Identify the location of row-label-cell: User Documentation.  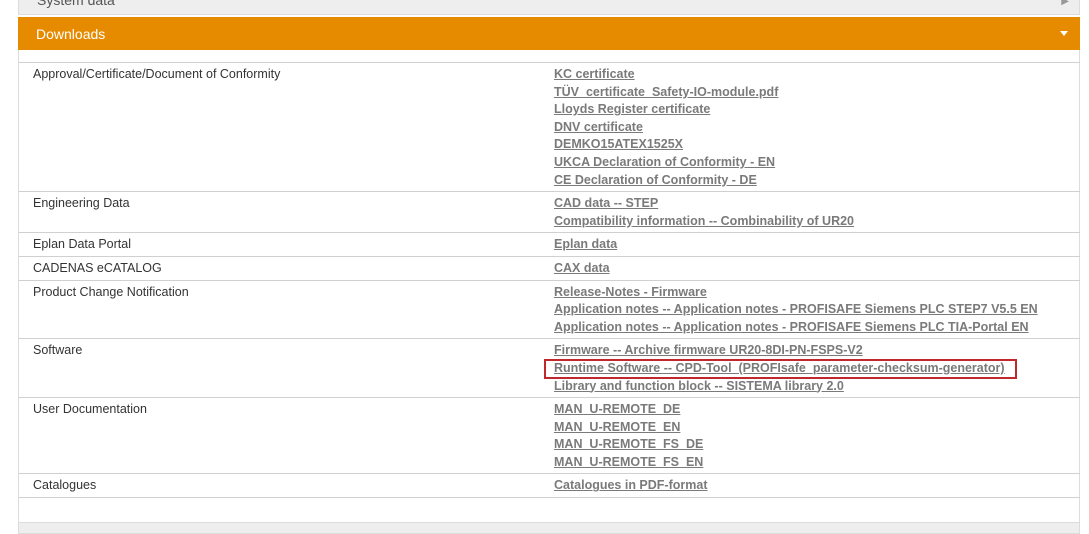
(286, 435).